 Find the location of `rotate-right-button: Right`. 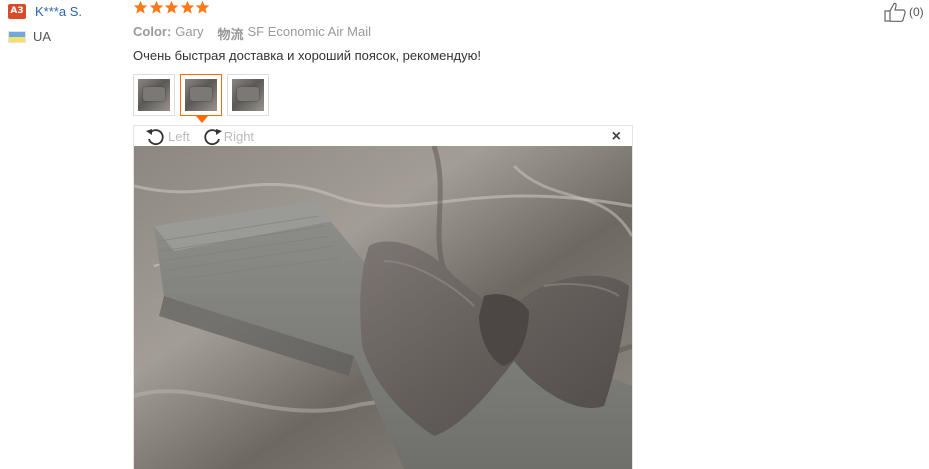

rotate-right-button: Right is located at coordinates (227, 136).